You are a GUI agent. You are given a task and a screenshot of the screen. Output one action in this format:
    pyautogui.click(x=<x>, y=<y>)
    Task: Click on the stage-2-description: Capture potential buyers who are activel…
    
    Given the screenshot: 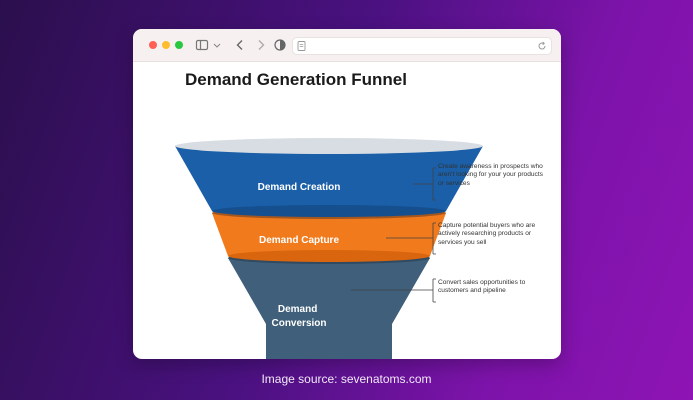 What is the action you would take?
    pyautogui.click(x=487, y=234)
    